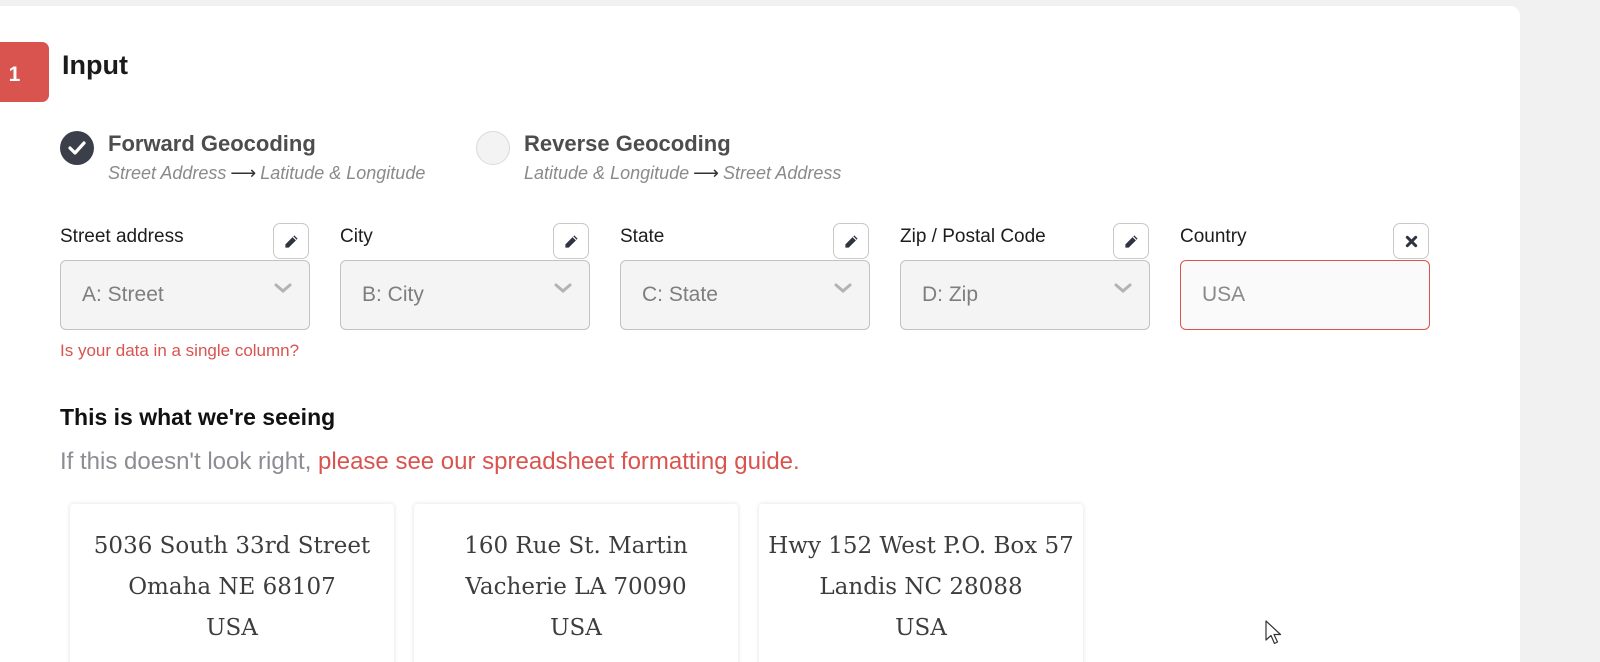 The height and width of the screenshot is (662, 1600). What do you see at coordinates (921, 546) in the screenshot?
I see `address-line: Hwy 152 West P.O. Box 57` at bounding box center [921, 546].